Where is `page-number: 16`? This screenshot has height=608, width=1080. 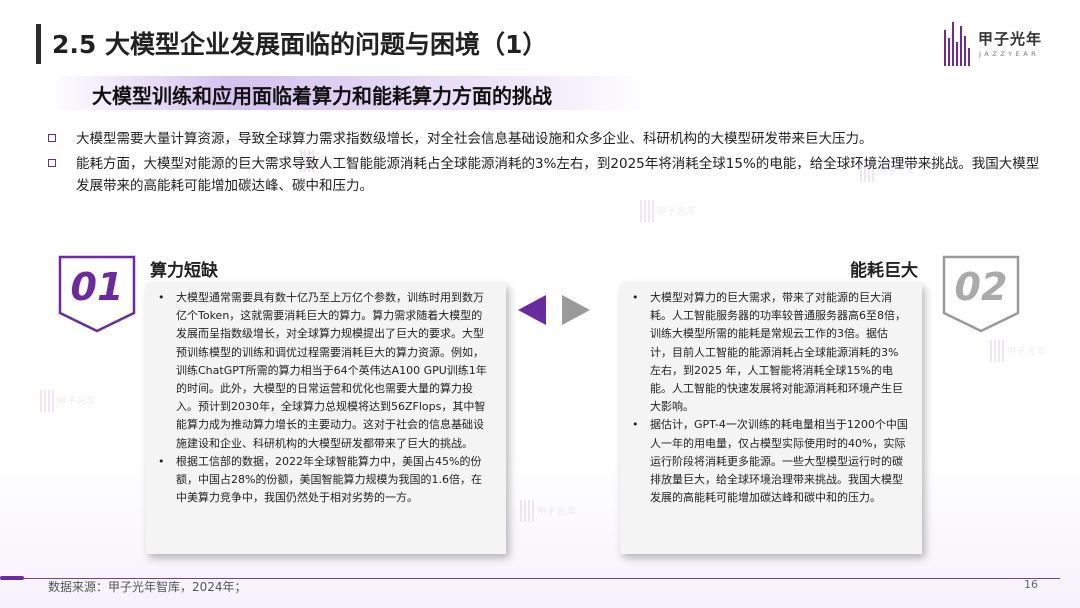
page-number: 16 is located at coordinates (1031, 584).